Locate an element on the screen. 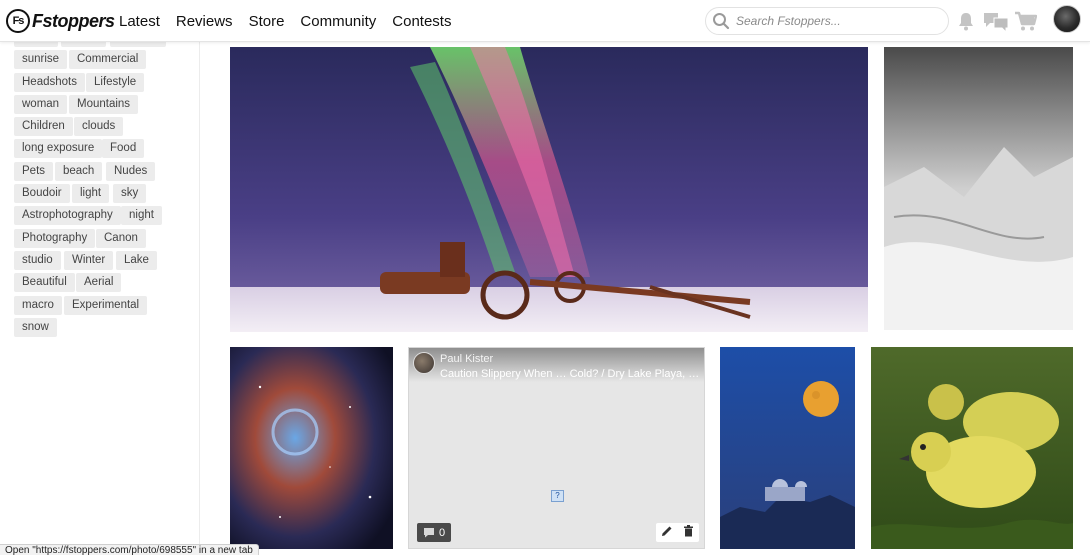  nav-latest: Latest is located at coordinates (139, 21).